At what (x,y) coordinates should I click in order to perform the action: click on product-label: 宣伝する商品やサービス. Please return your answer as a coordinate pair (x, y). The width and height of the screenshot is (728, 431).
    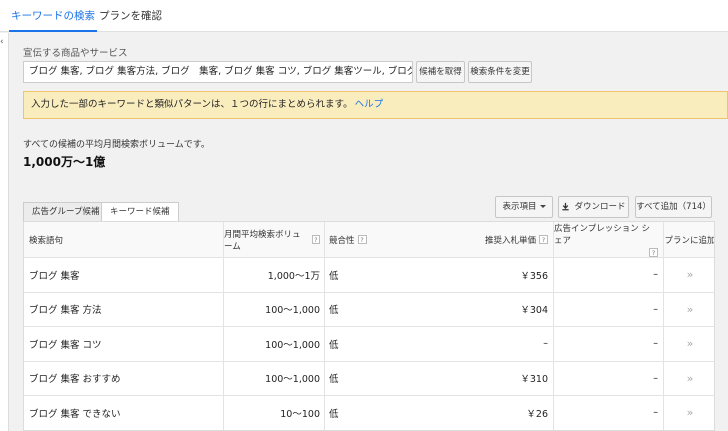
    Looking at the image, I should click on (75, 53).